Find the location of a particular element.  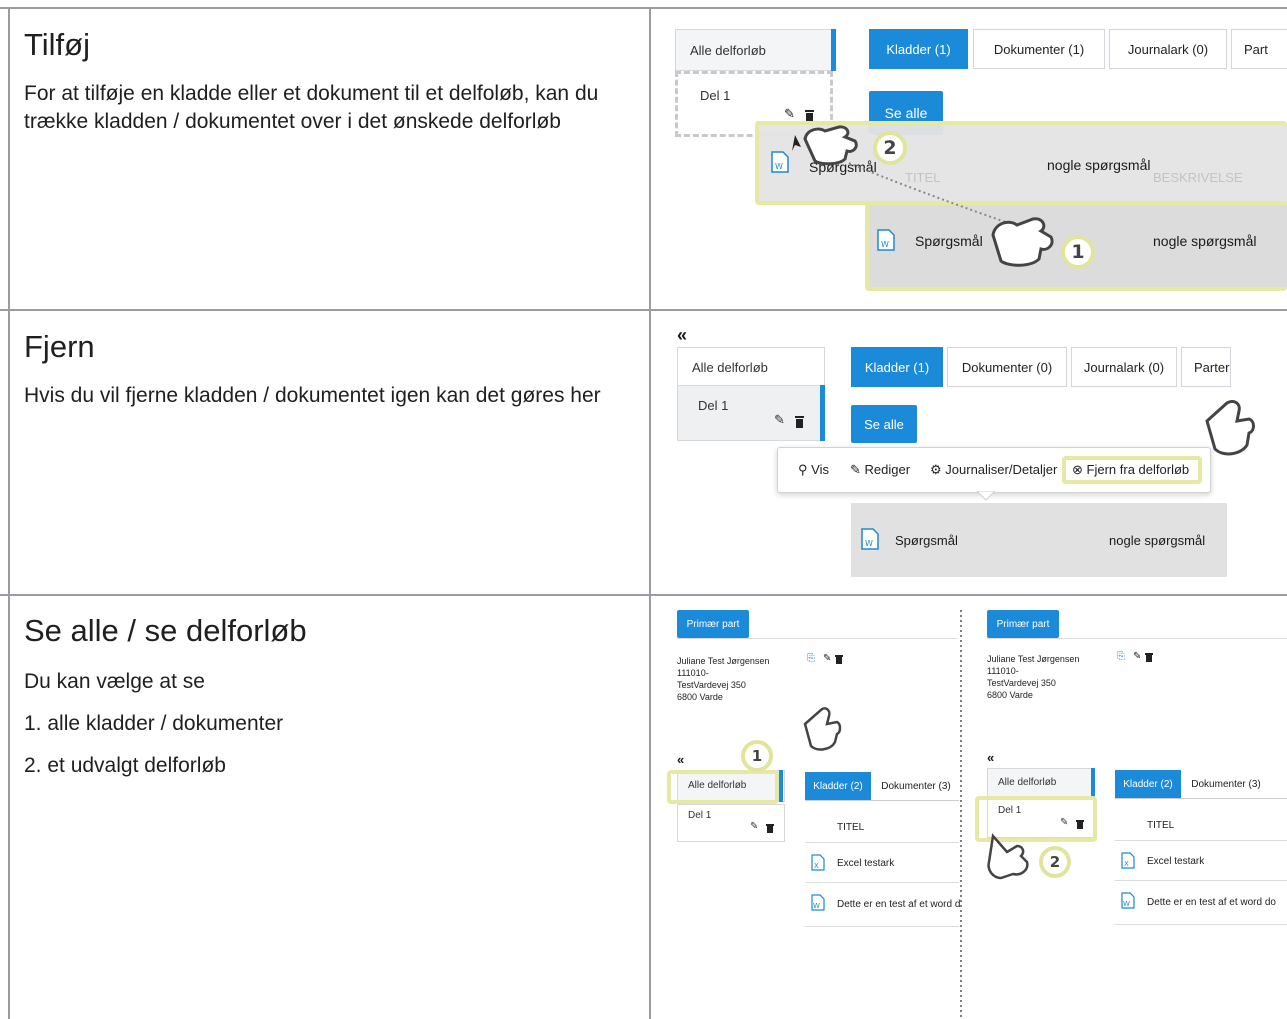

paragraph-se-alle: Du kan vælge at se is located at coordinates (114, 681).